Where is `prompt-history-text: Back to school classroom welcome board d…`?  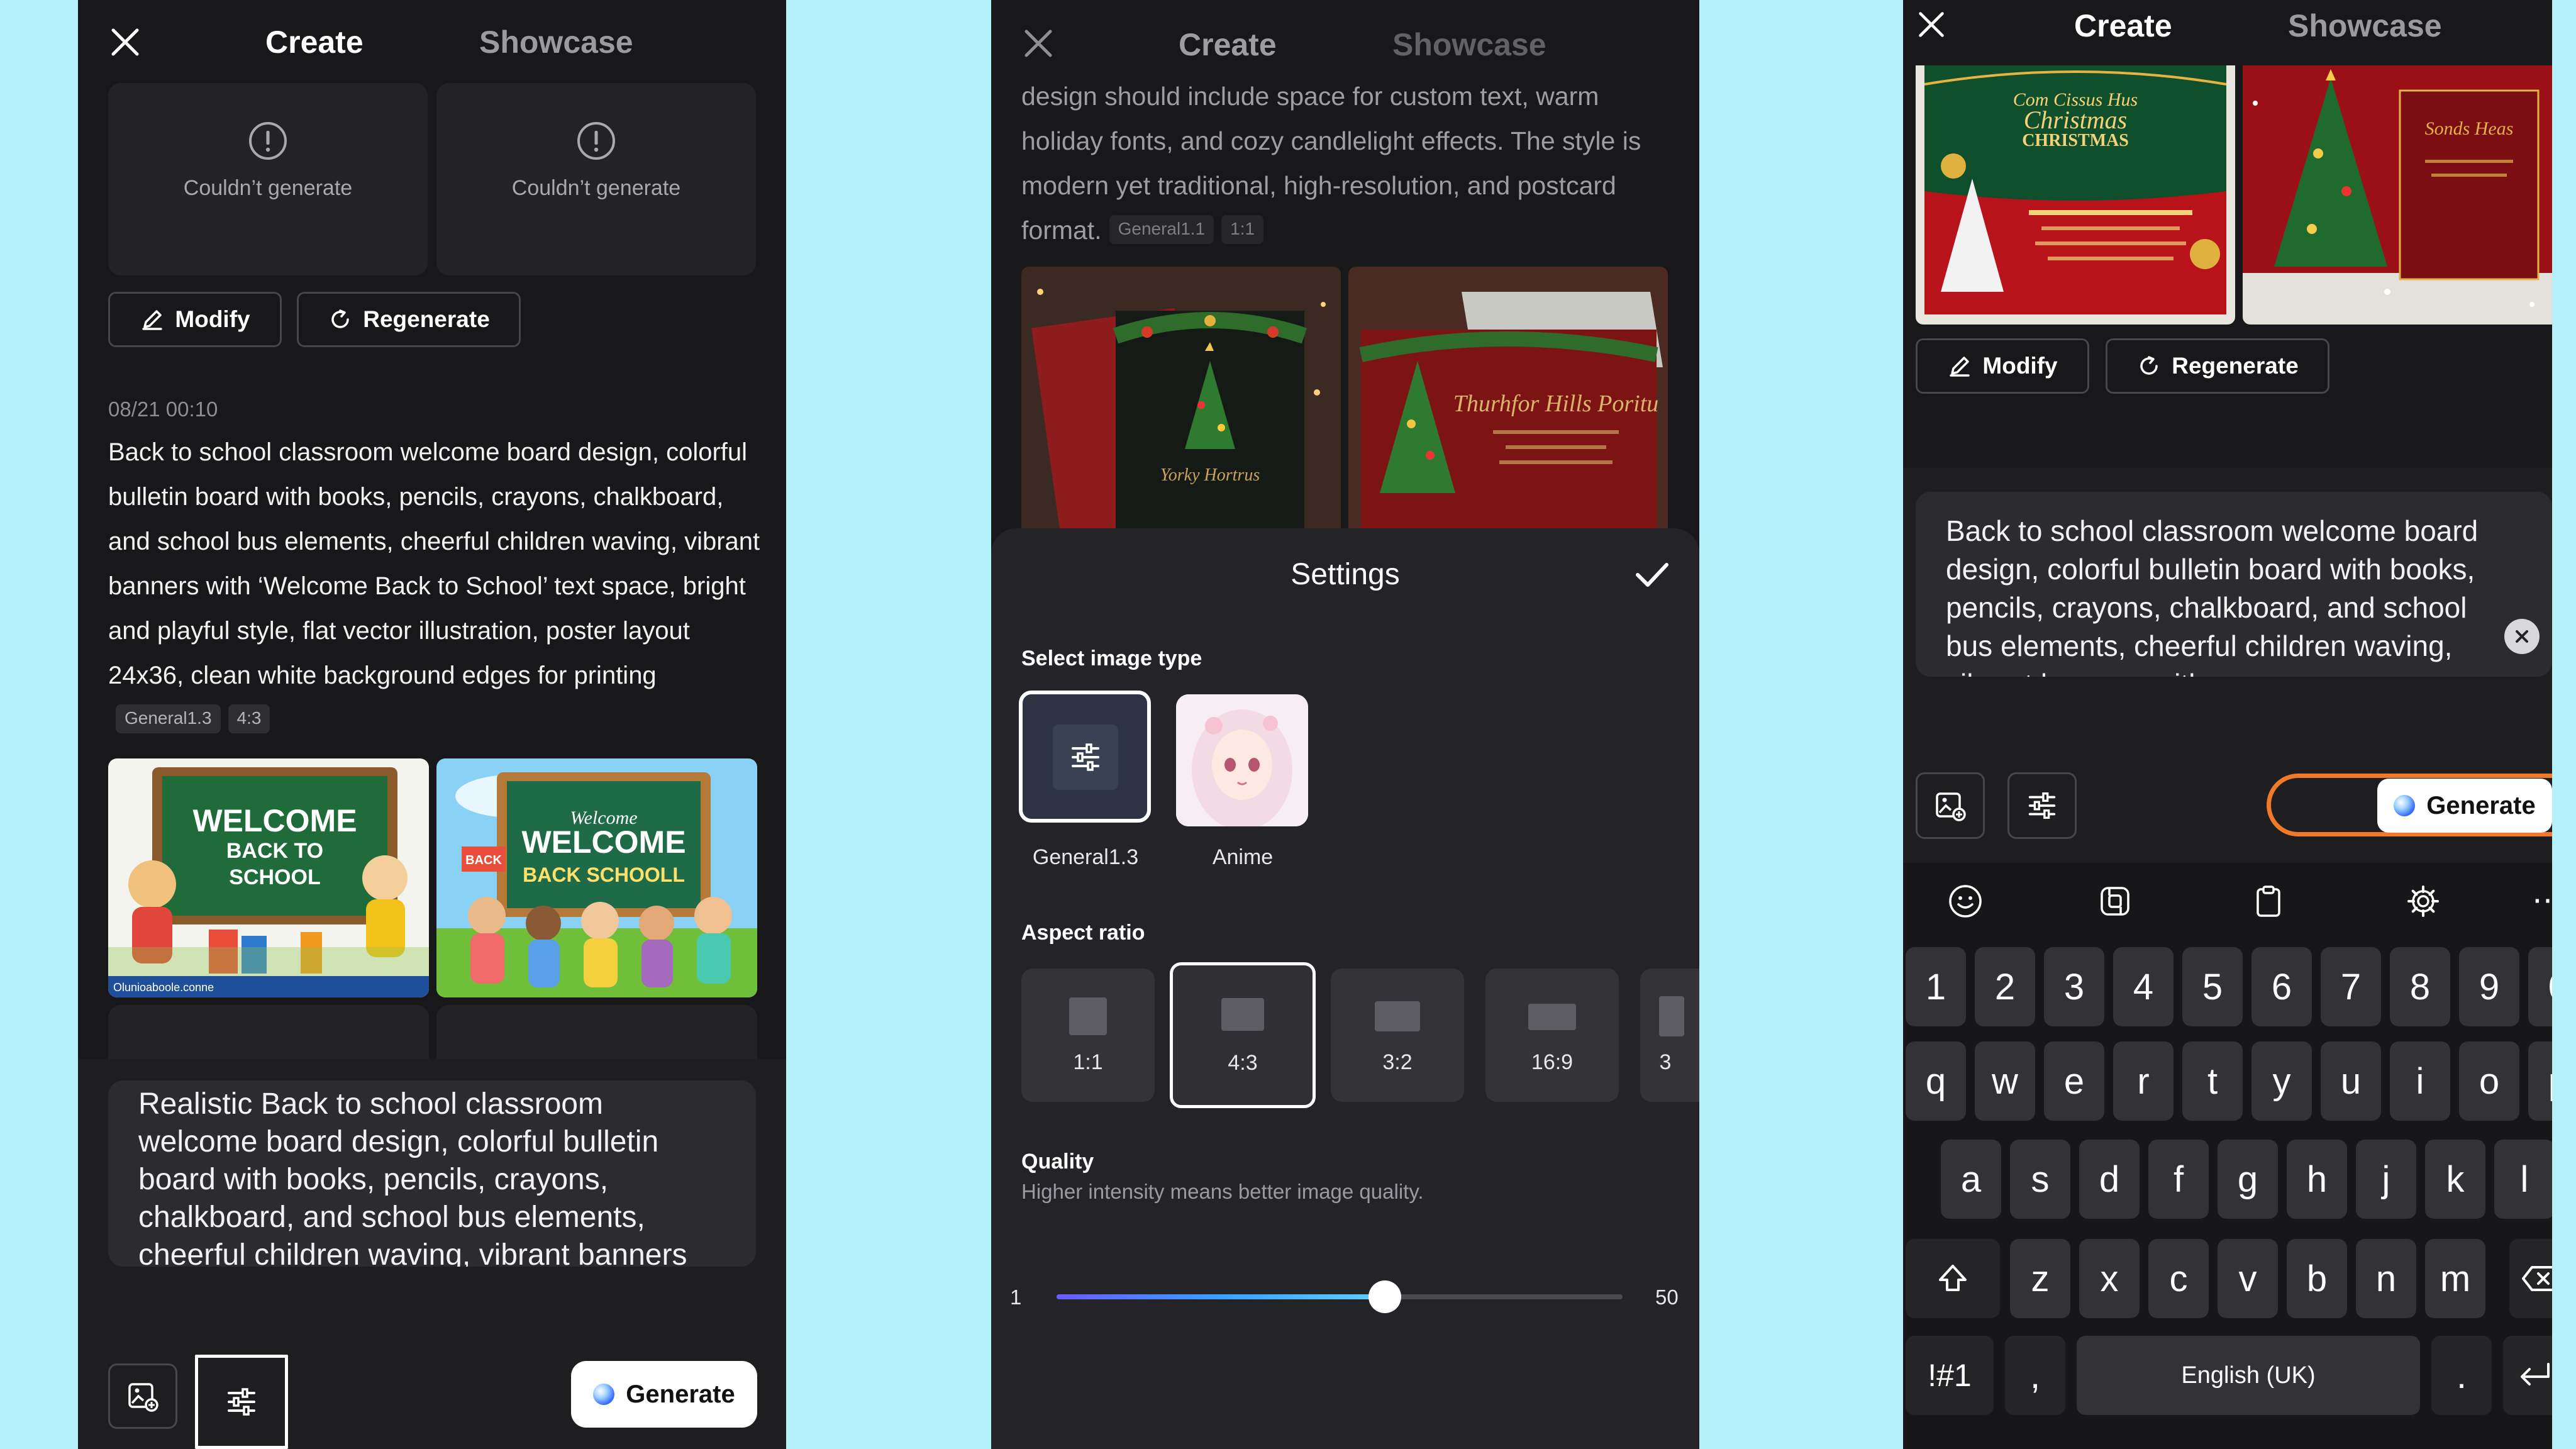
prompt-history-text: Back to school classroom welcome board d… is located at coordinates (435, 586).